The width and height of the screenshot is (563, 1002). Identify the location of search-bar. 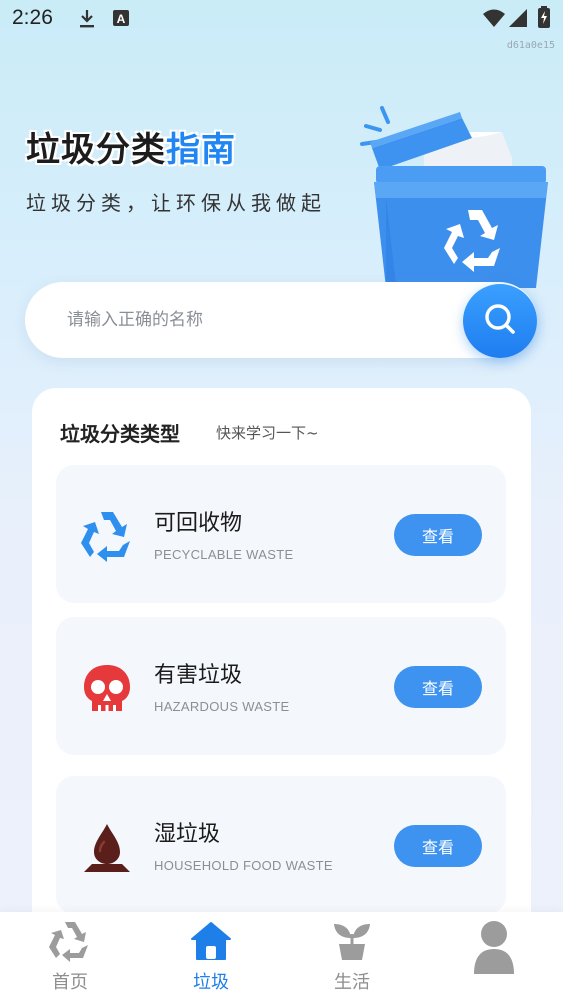
(281, 320).